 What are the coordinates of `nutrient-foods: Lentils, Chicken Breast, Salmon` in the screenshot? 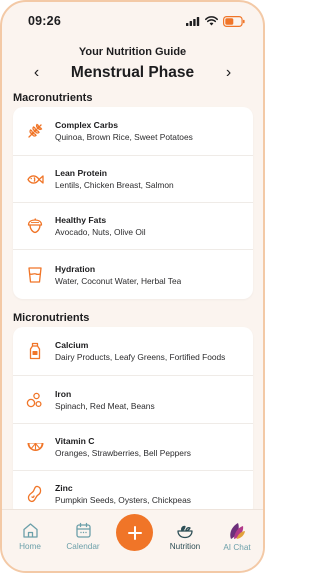 It's located at (114, 185).